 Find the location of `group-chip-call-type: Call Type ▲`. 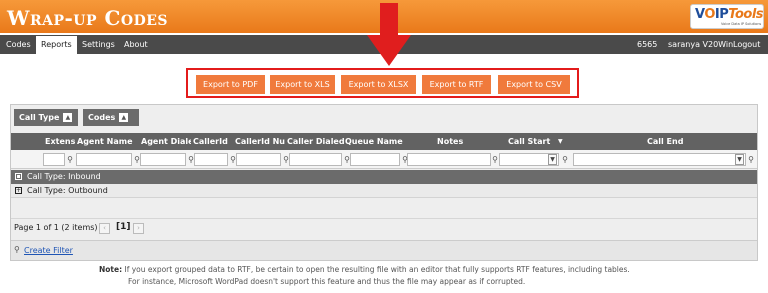

group-chip-call-type: Call Type ▲ is located at coordinates (46, 117).